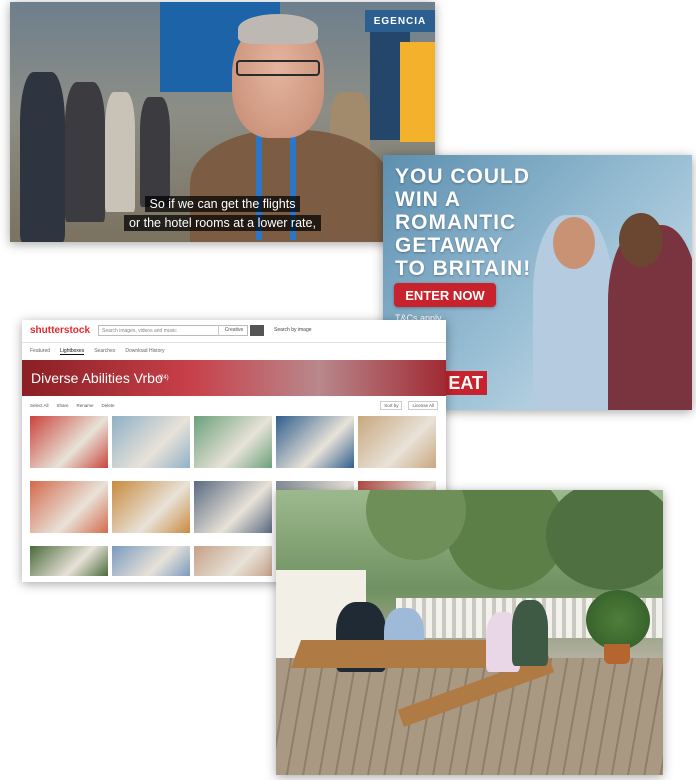  I want to click on lightbox-toolbar: Select All Share Rename Delete, so click(72, 405).